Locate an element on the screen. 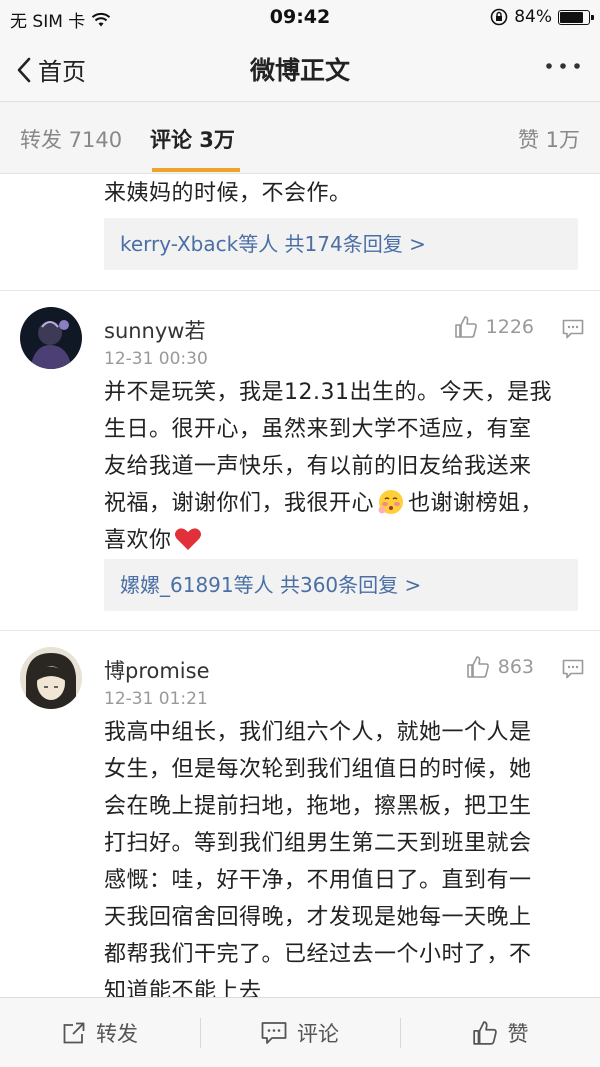 This screenshot has height=1067, width=600. nav-bar: 首页 微博正文 is located at coordinates (300, 68).